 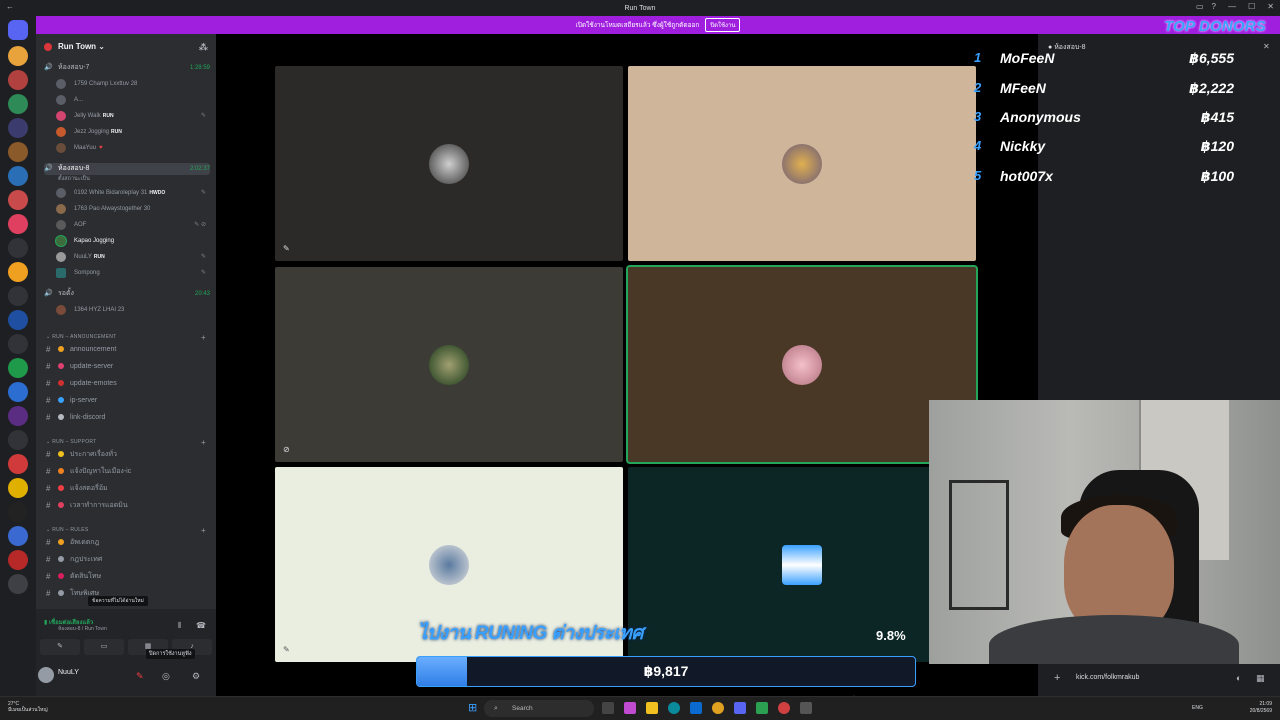 I want to click on headphones-icon: ◎, so click(x=166, y=676).